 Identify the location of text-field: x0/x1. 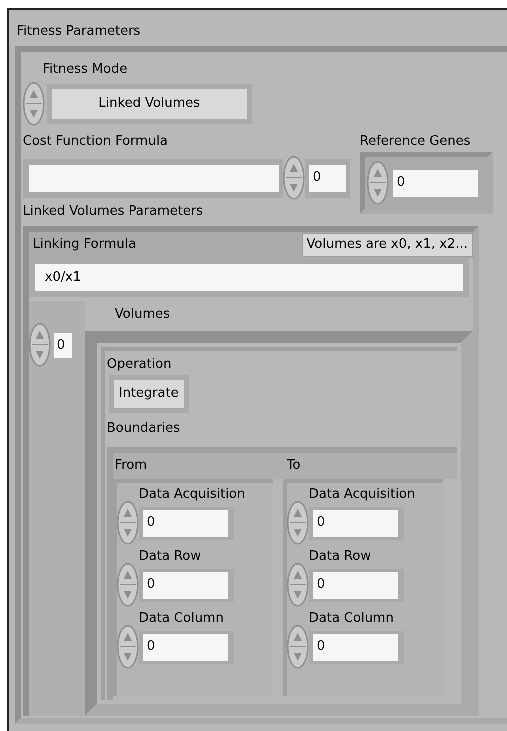
(249, 277).